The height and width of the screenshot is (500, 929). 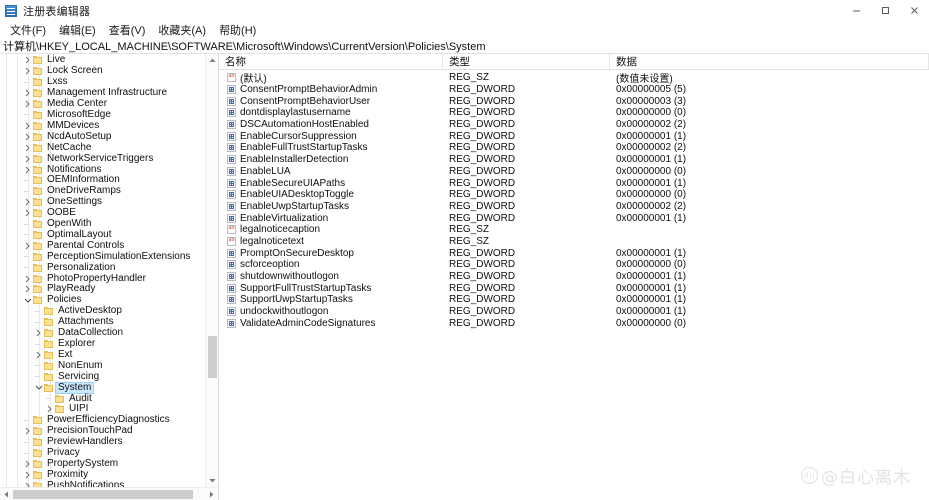 I want to click on tree-item-oobe: OOBE, so click(x=109, y=213).